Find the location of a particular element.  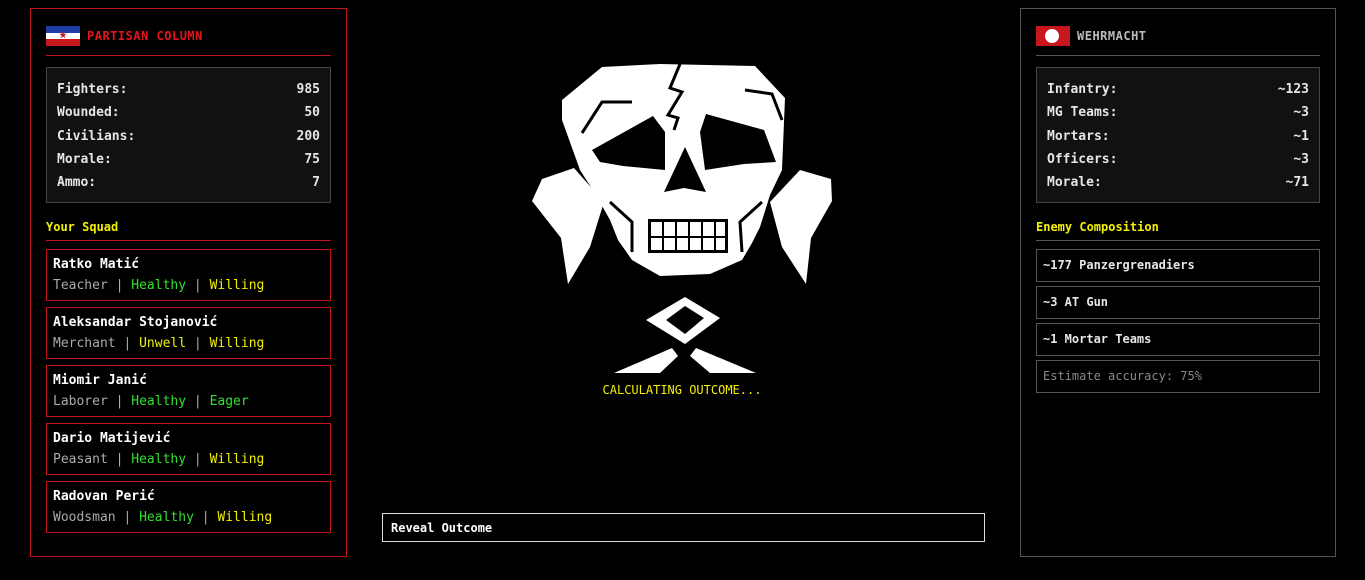

member-profession: Teacher is located at coordinates (80, 286).